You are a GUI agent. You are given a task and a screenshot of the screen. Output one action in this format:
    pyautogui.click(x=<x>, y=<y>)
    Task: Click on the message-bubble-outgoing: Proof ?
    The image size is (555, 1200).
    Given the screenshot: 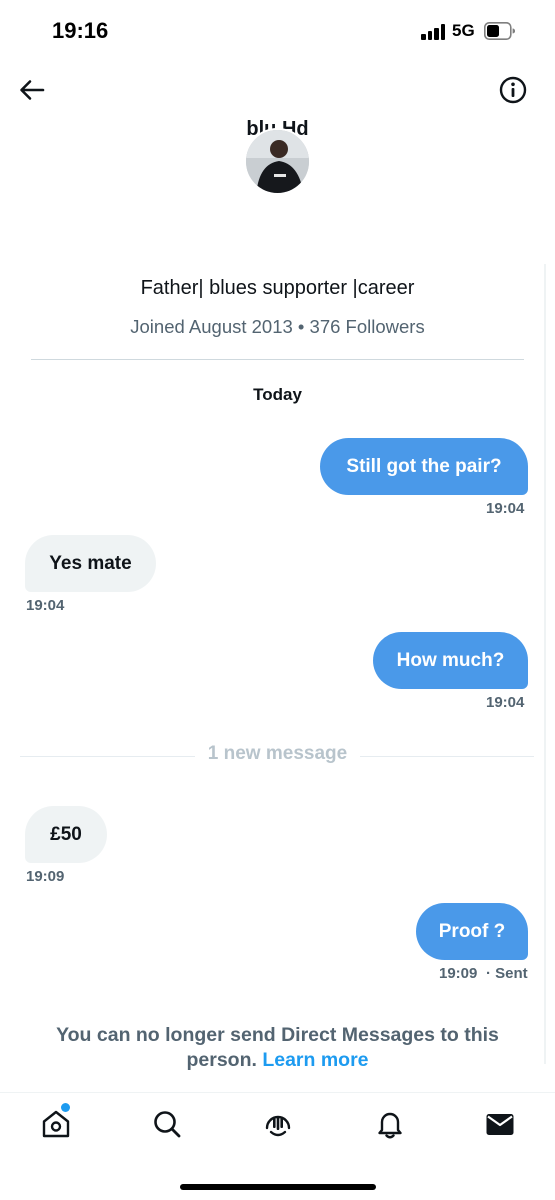 What is the action you would take?
    pyautogui.click(x=472, y=931)
    